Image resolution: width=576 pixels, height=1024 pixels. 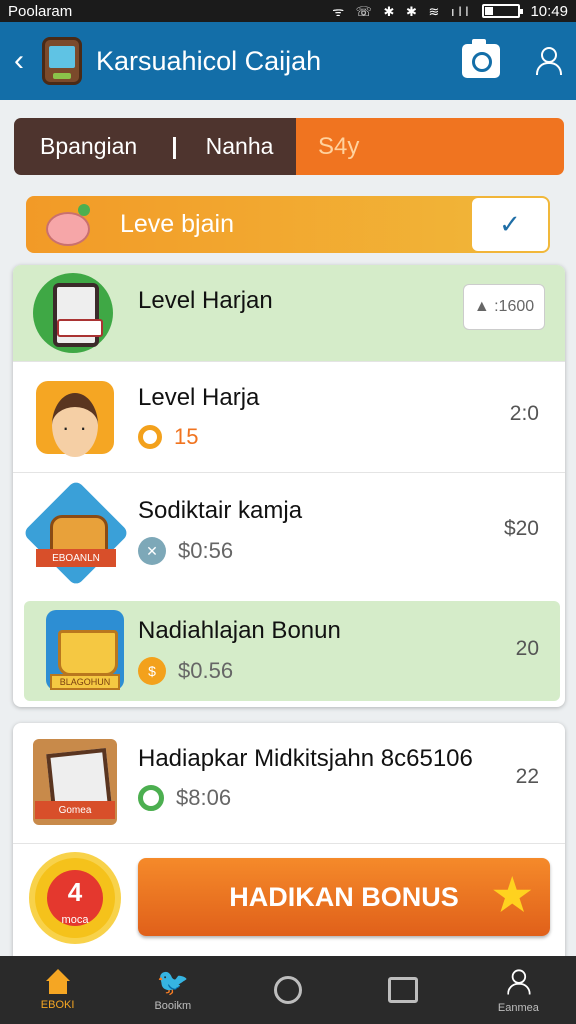 I want to click on page-title: Karsuahicol Caijah, so click(x=209, y=60).